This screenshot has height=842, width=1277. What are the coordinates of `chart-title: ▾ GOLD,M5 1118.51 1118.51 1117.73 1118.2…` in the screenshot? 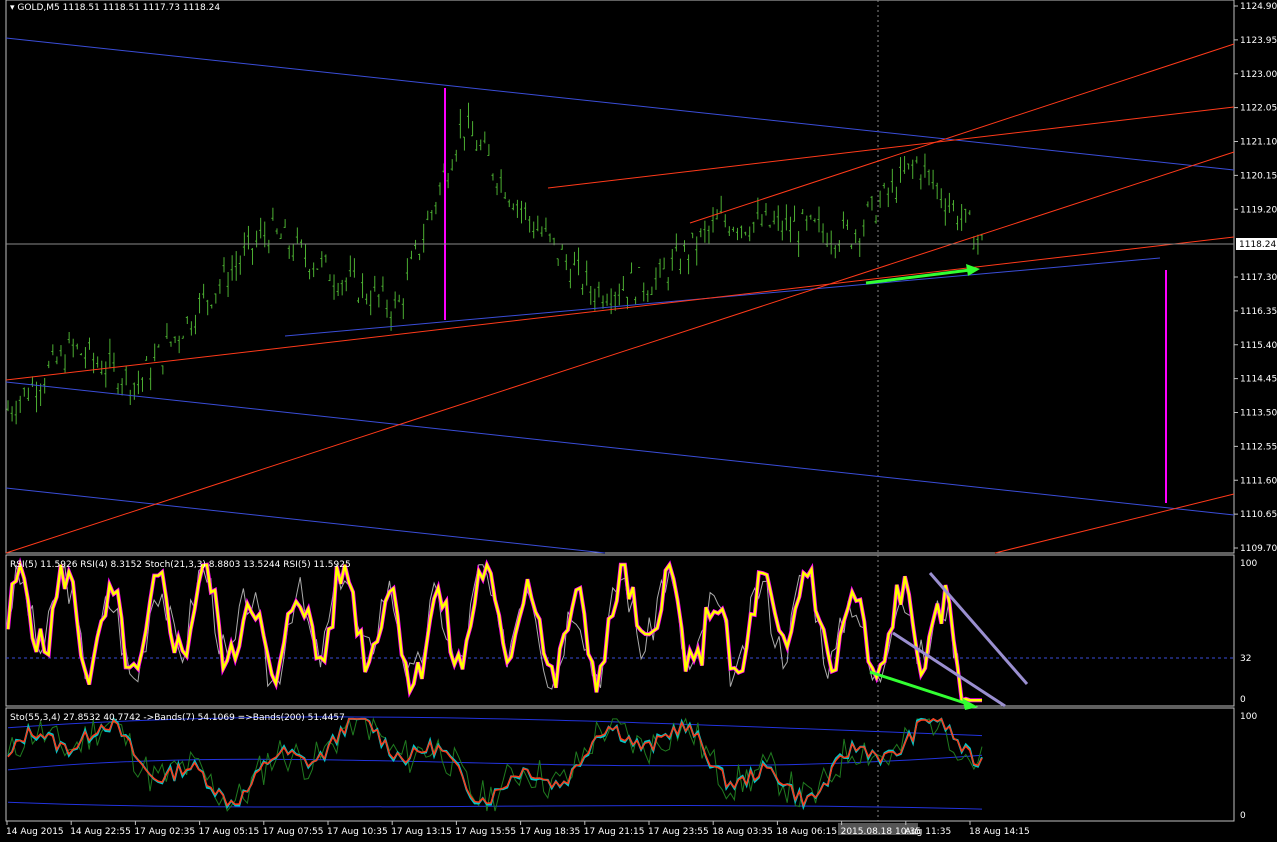 It's located at (115, 8).